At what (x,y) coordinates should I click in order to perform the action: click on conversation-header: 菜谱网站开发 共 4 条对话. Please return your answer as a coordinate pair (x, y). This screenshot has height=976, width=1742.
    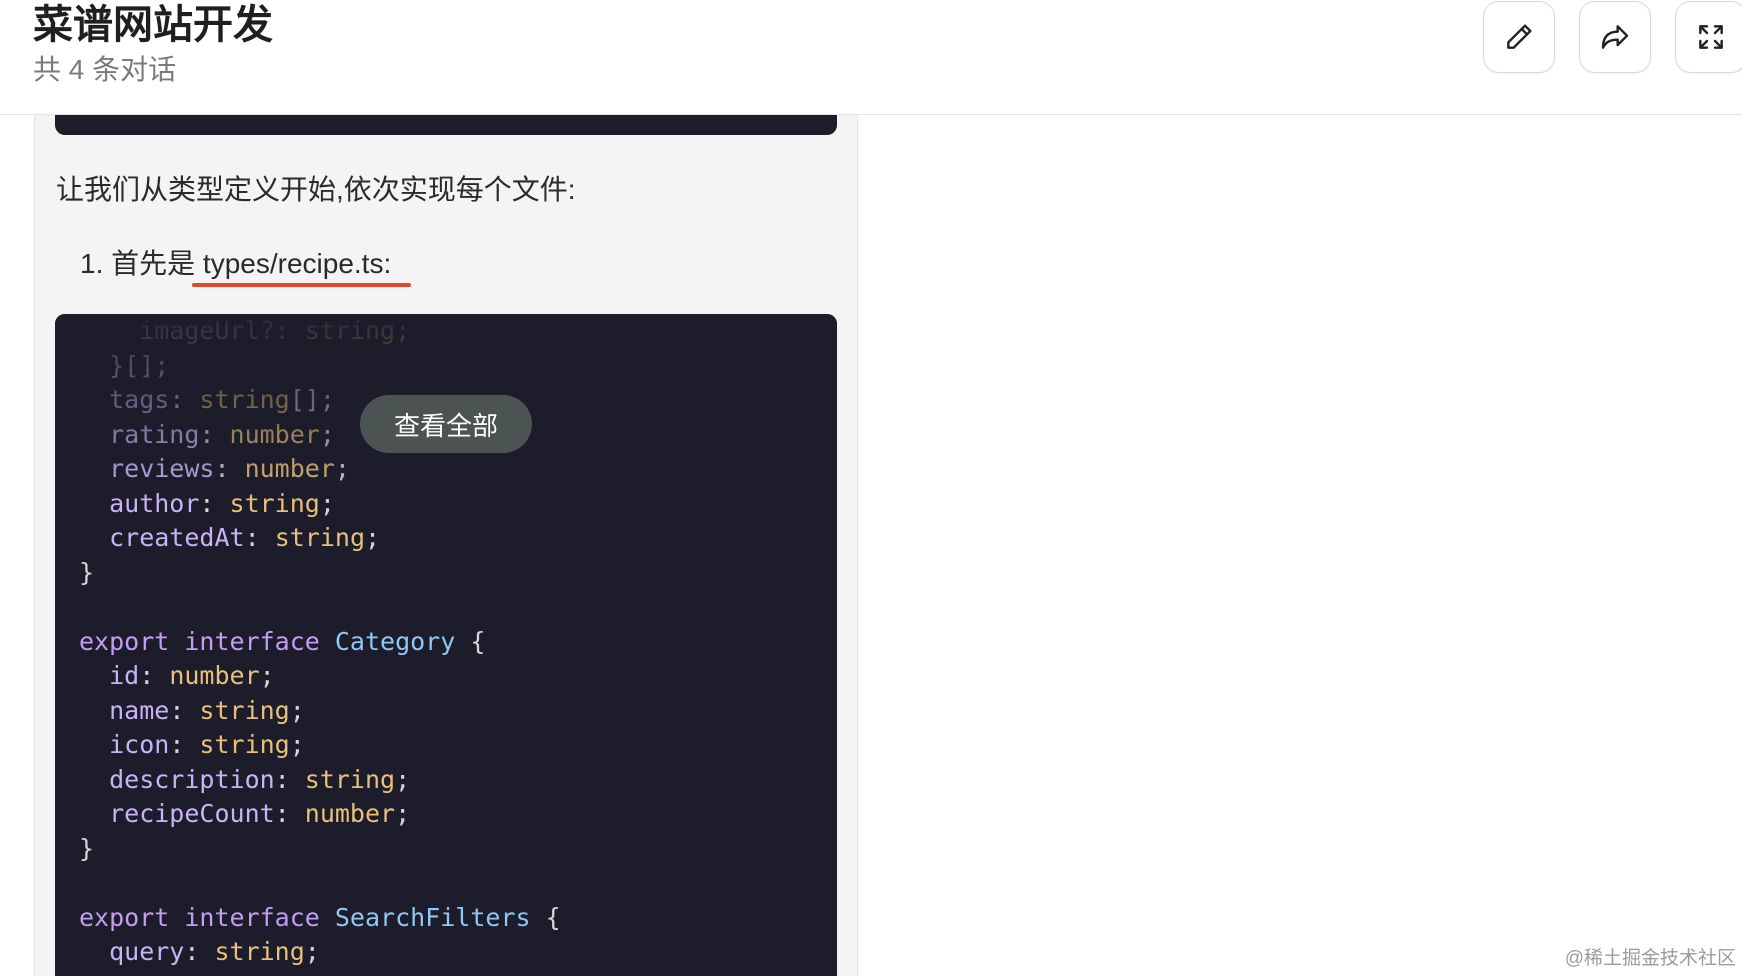
    Looking at the image, I should click on (871, 57).